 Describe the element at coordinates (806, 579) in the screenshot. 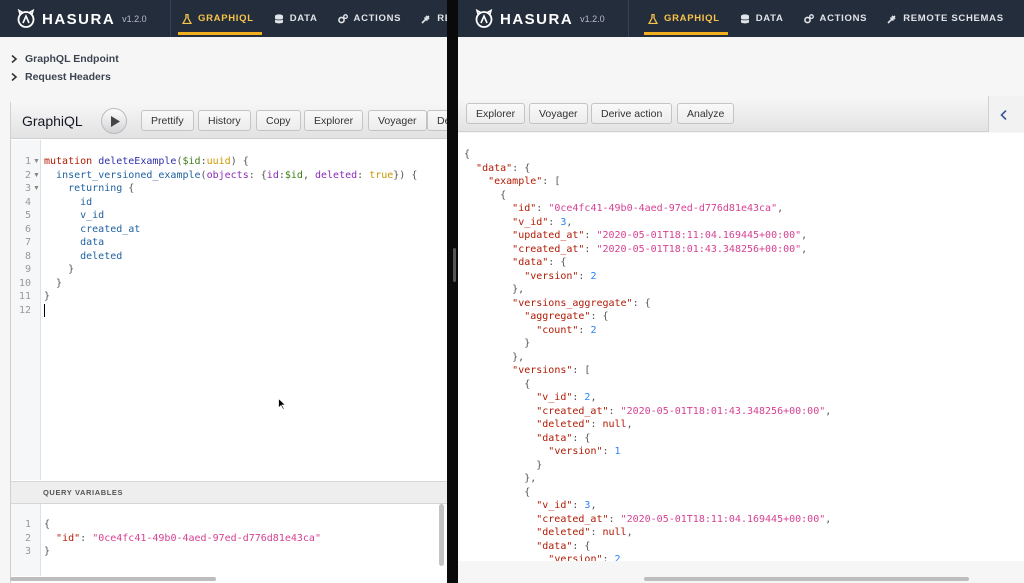

I see `right-horizontal-scrollbar` at that location.